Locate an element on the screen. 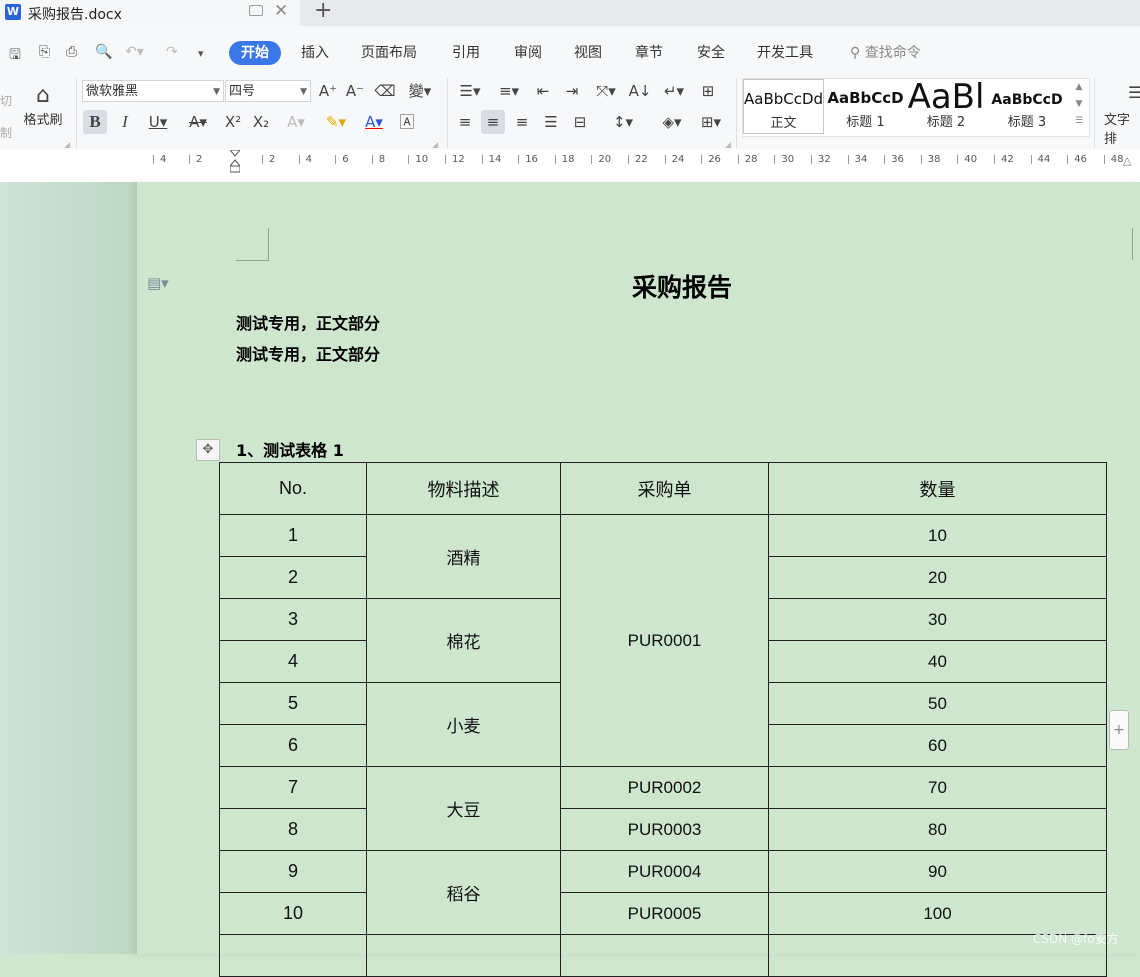 This screenshot has width=1140, height=977. cell-no: 2 is located at coordinates (293, 577).